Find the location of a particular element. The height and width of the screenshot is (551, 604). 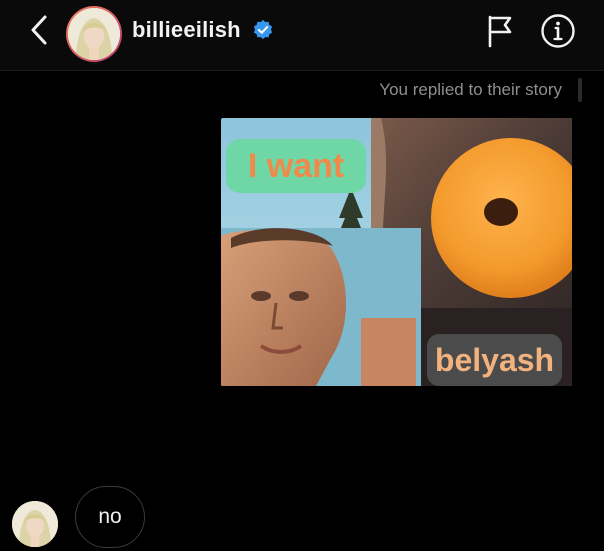

incoming-message-bubble: no is located at coordinates (110, 517).